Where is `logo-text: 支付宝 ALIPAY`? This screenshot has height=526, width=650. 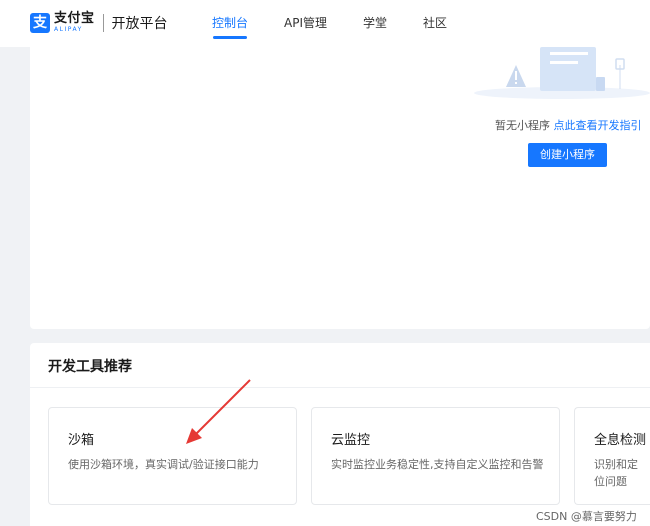 logo-text: 支付宝 ALIPAY is located at coordinates (74, 22).